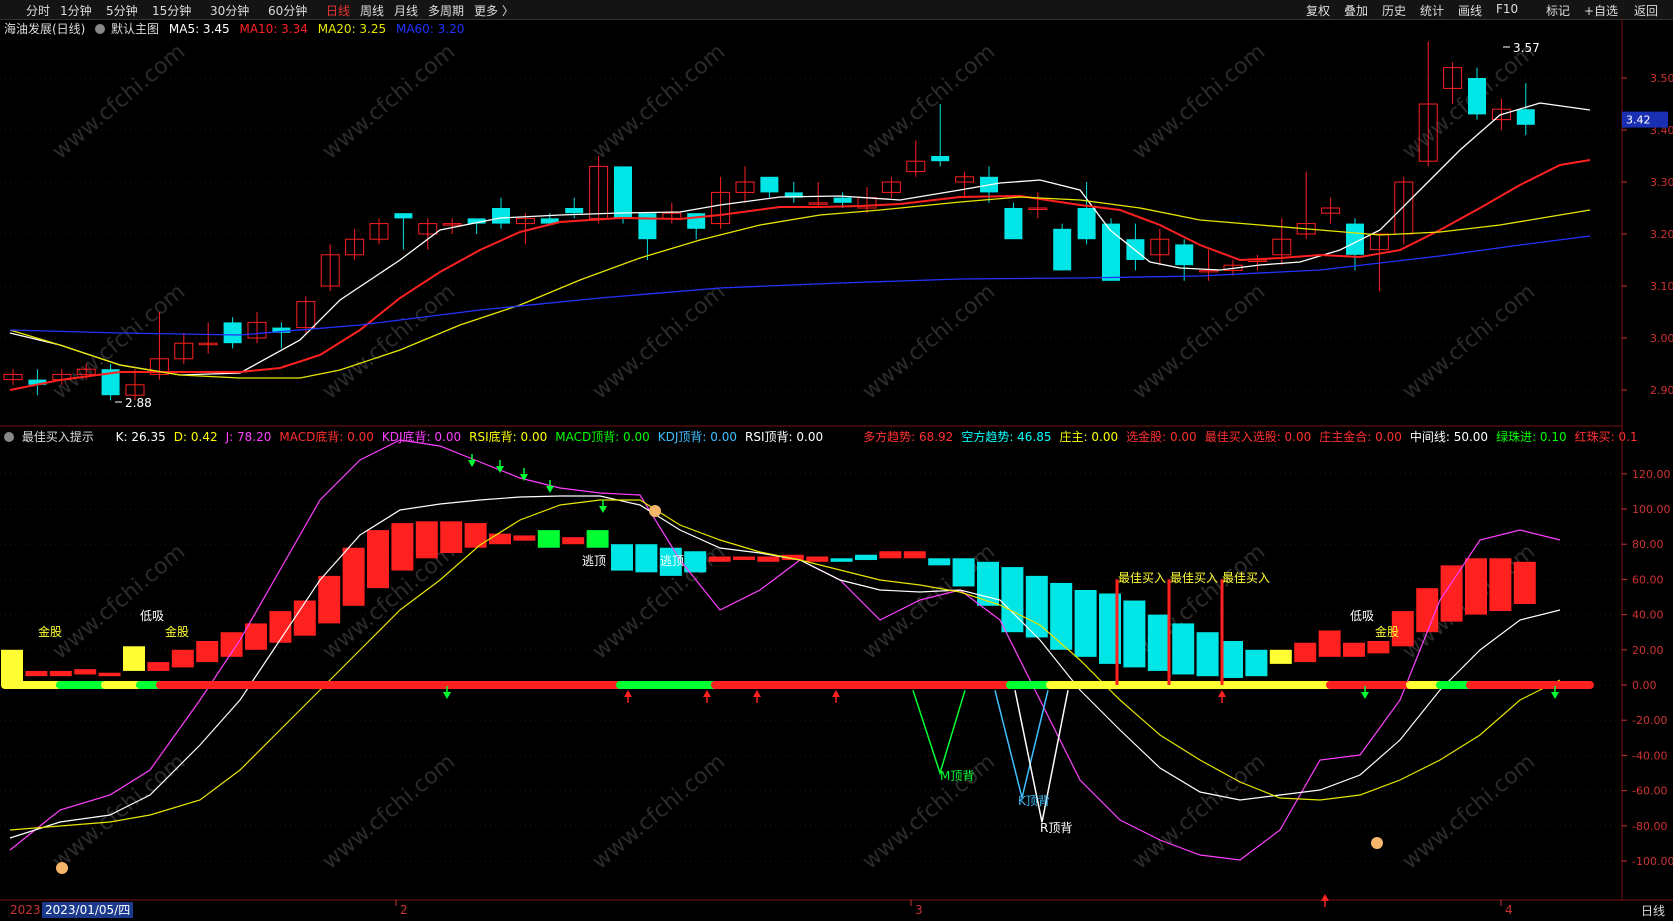 This screenshot has width=1673, height=921. I want to click on ind-axis-label: 100.00, so click(1651, 509).